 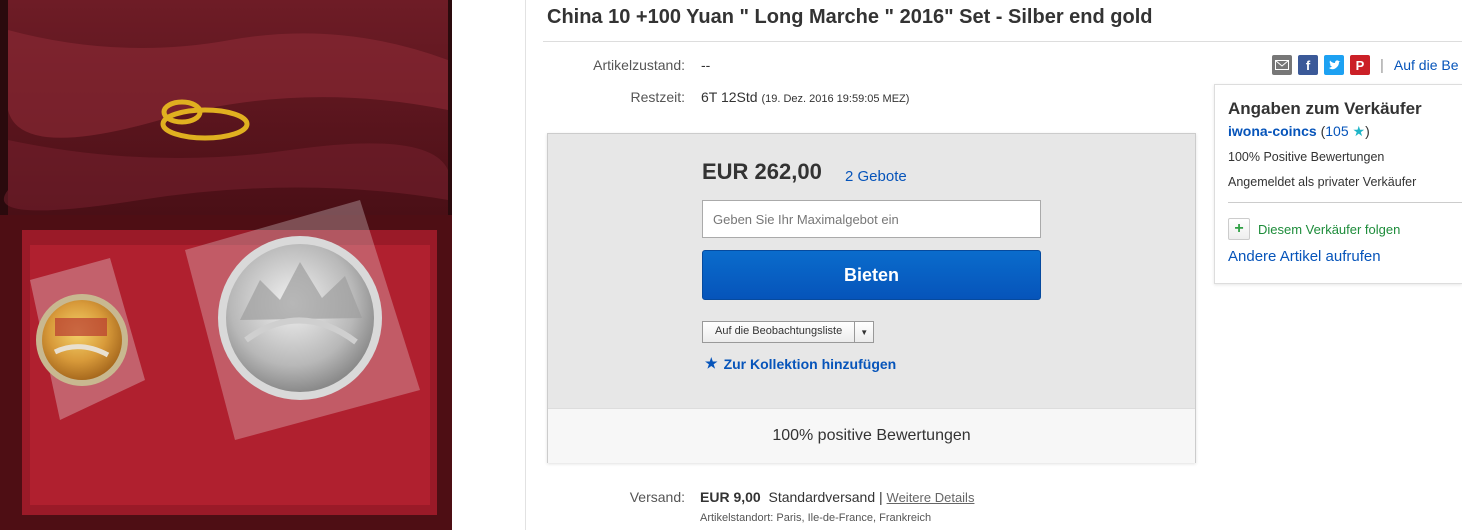 I want to click on seller-username-link: iwona-coincs, so click(x=1272, y=131).